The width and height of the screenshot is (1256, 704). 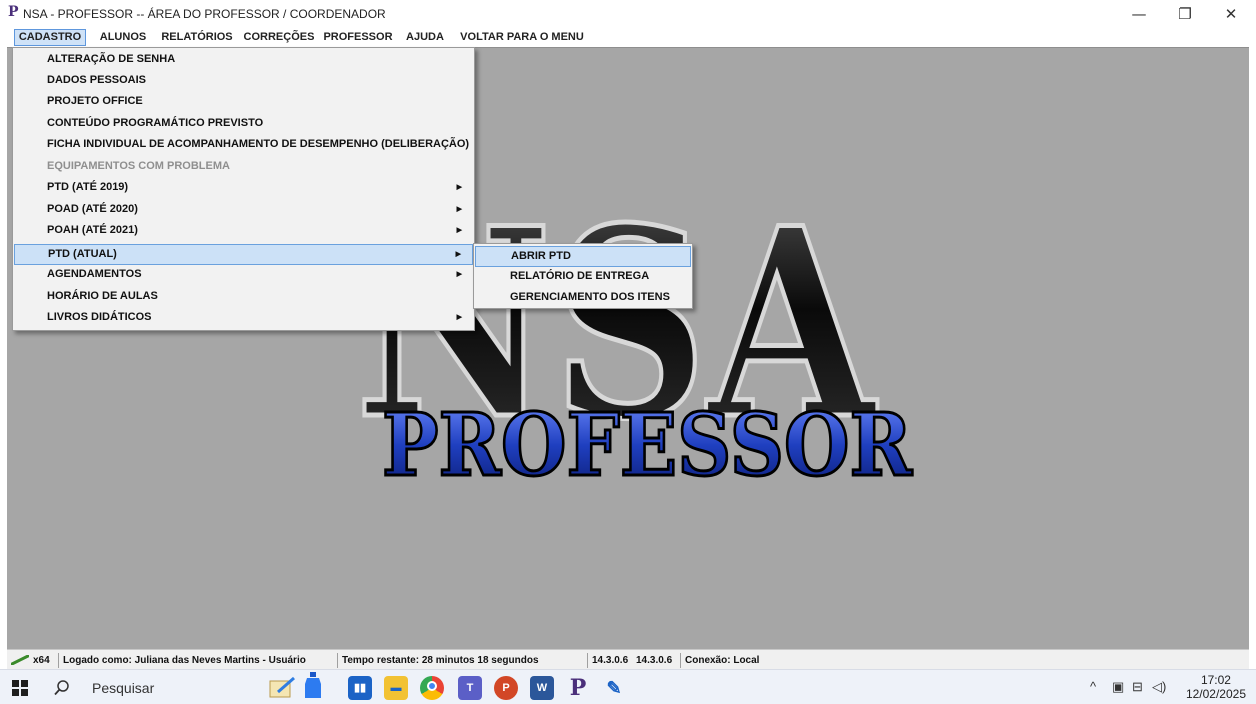 I want to click on minimize-button: —, so click(x=1139, y=14).